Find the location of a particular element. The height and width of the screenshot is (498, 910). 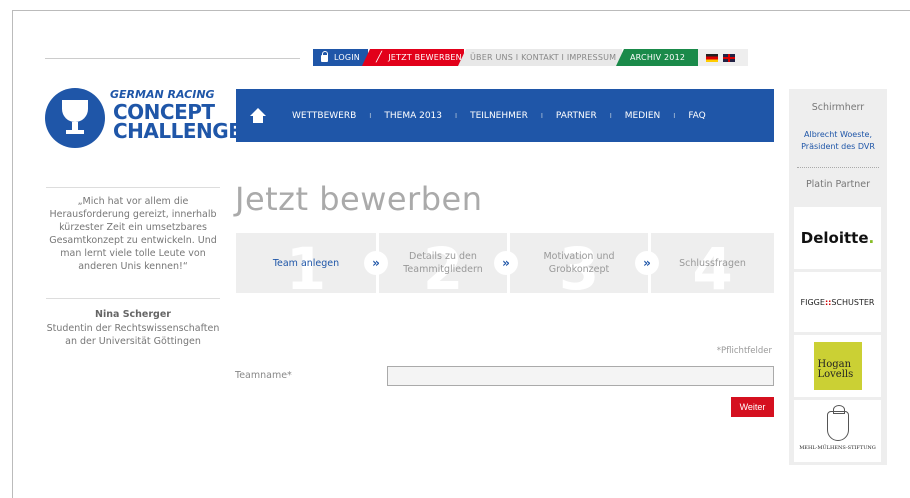

step-label: Team anlegen is located at coordinates (306, 263).